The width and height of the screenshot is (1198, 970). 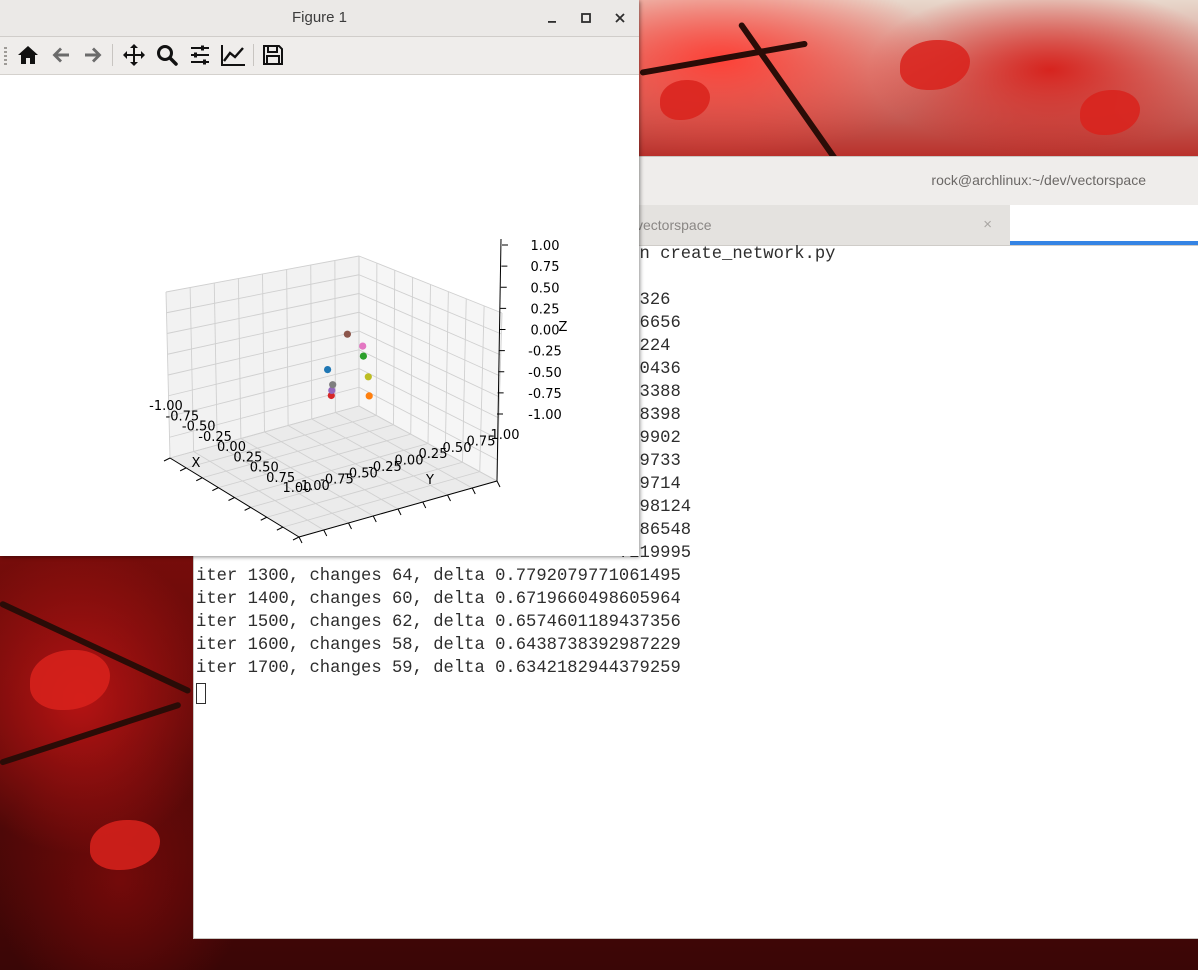 What do you see at coordinates (545, 309) in the screenshot?
I see `z-tick-label: 0.25` at bounding box center [545, 309].